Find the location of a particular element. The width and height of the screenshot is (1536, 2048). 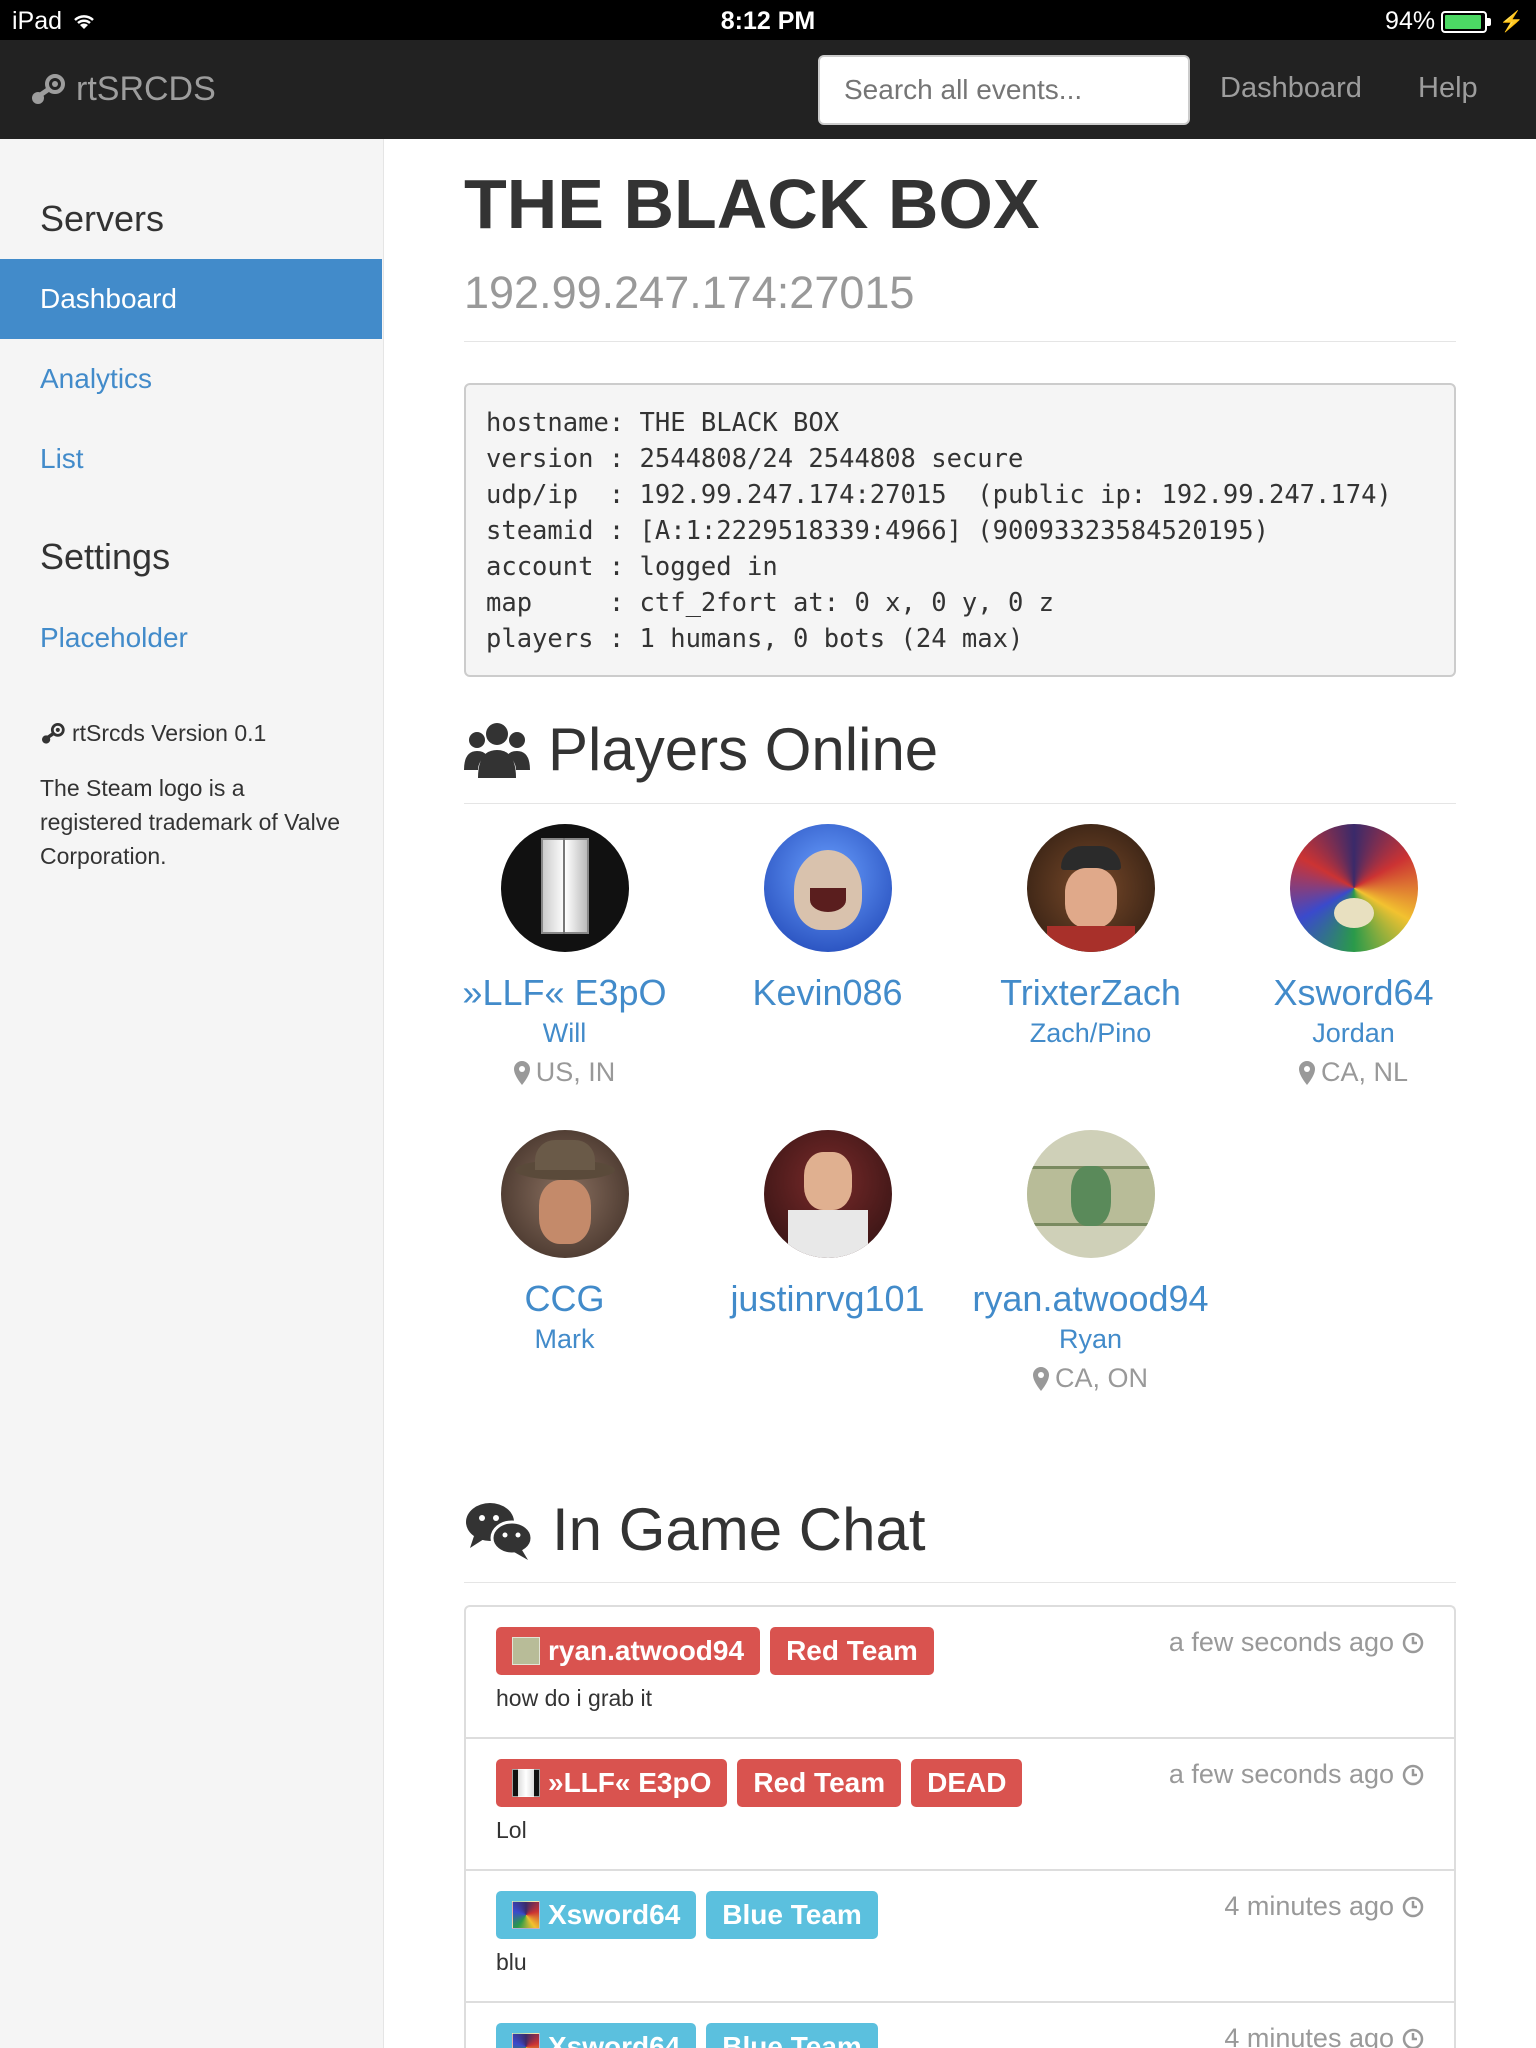

sidebar-item-dashboard: Dashboard is located at coordinates (191, 299).